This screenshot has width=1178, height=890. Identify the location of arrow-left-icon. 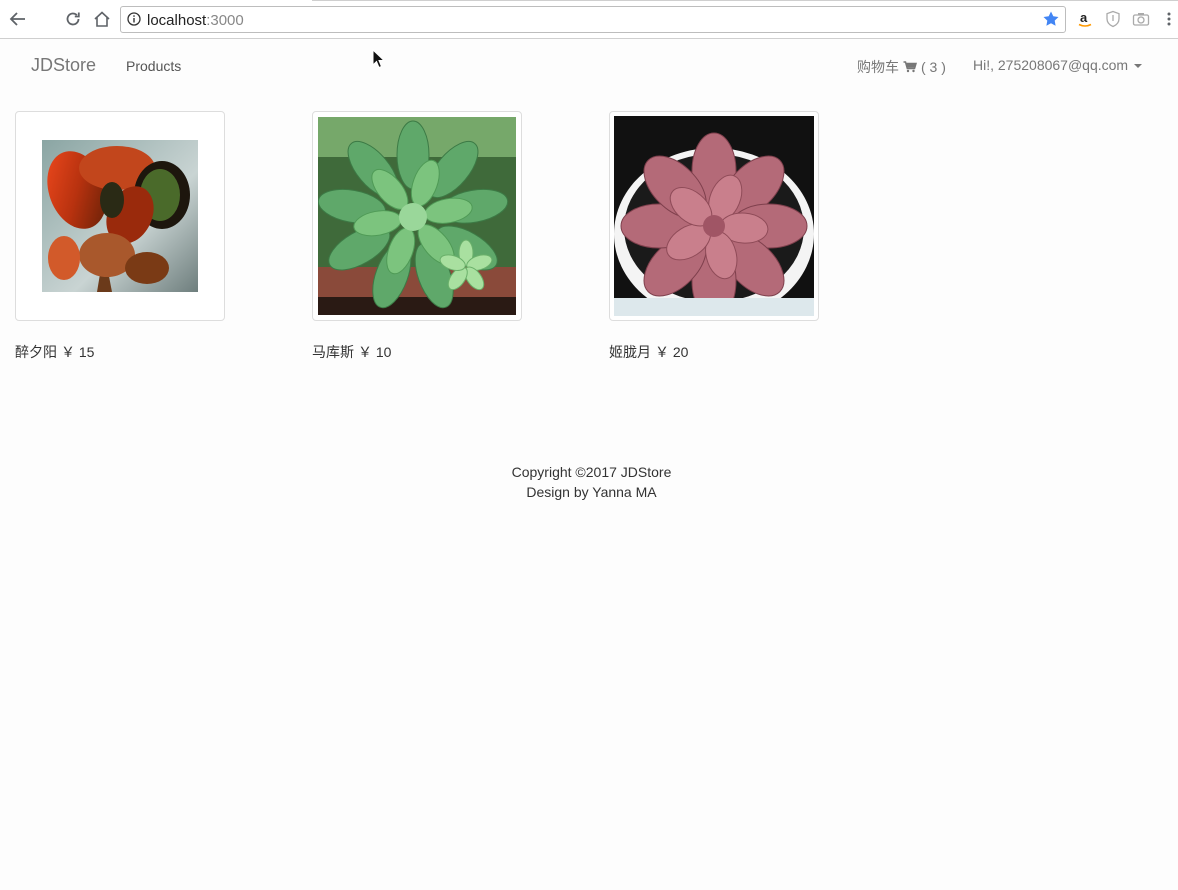
(17, 19).